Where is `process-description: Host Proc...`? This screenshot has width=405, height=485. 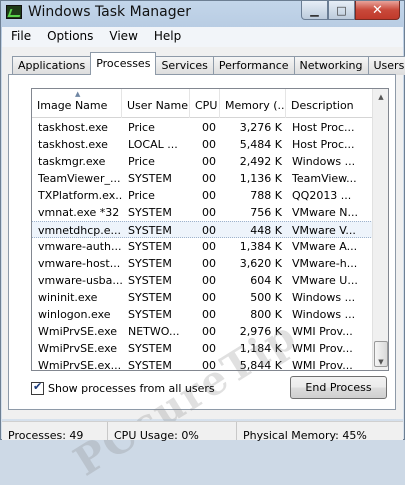 process-description: Host Proc... is located at coordinates (329, 127).